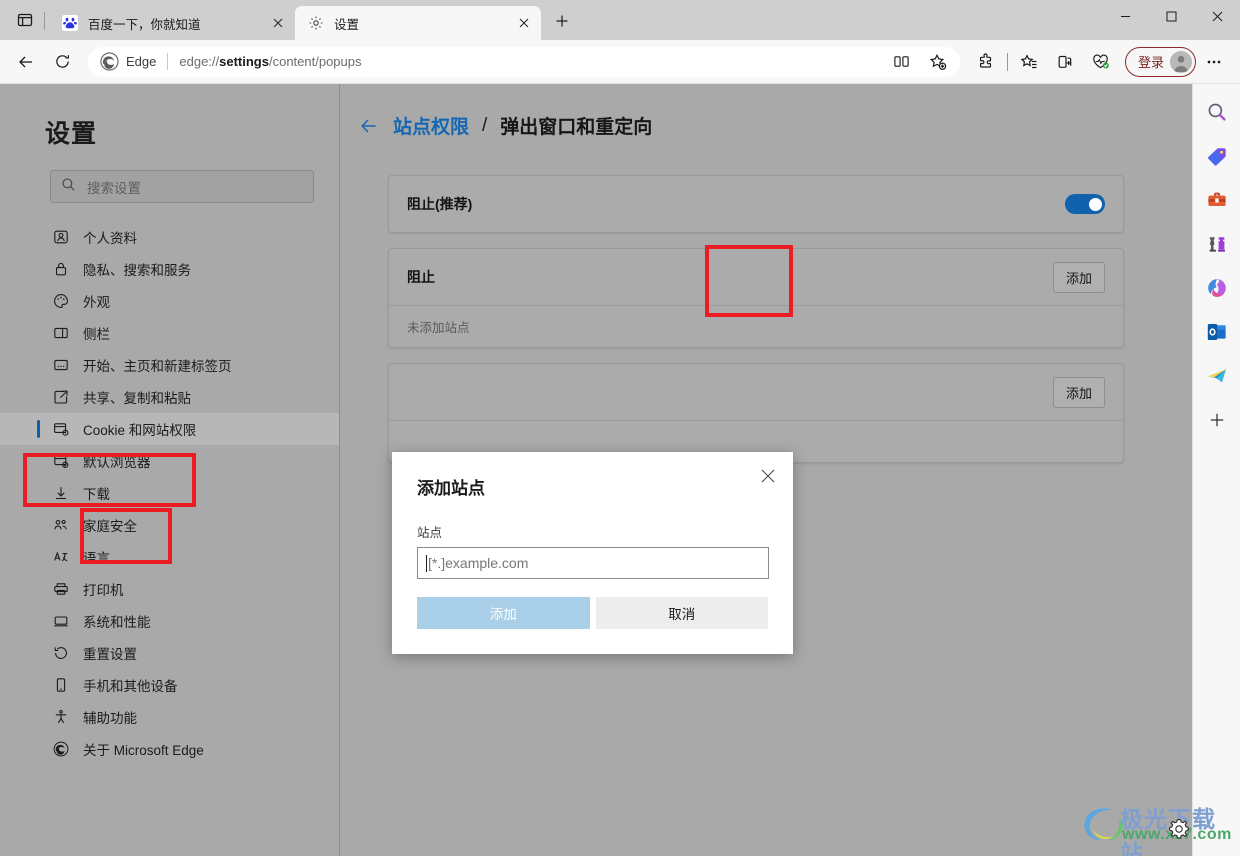 Image resolution: width=1240 pixels, height=856 pixels. What do you see at coordinates (61, 653) in the screenshot?
I see `reset-icon` at bounding box center [61, 653].